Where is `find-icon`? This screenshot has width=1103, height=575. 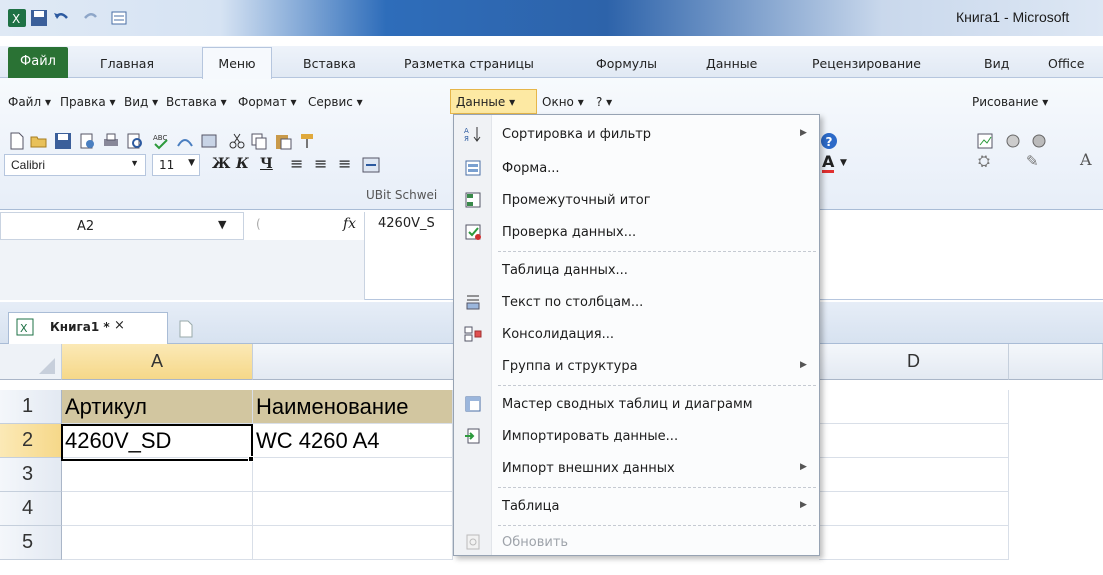 find-icon is located at coordinates (209, 141).